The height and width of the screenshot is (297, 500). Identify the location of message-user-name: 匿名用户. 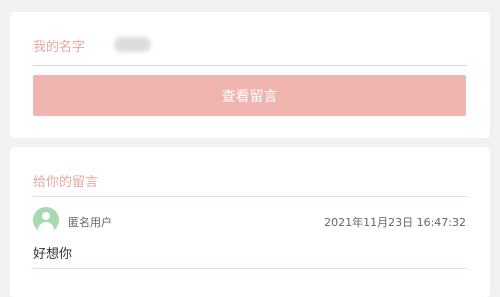
(90, 222).